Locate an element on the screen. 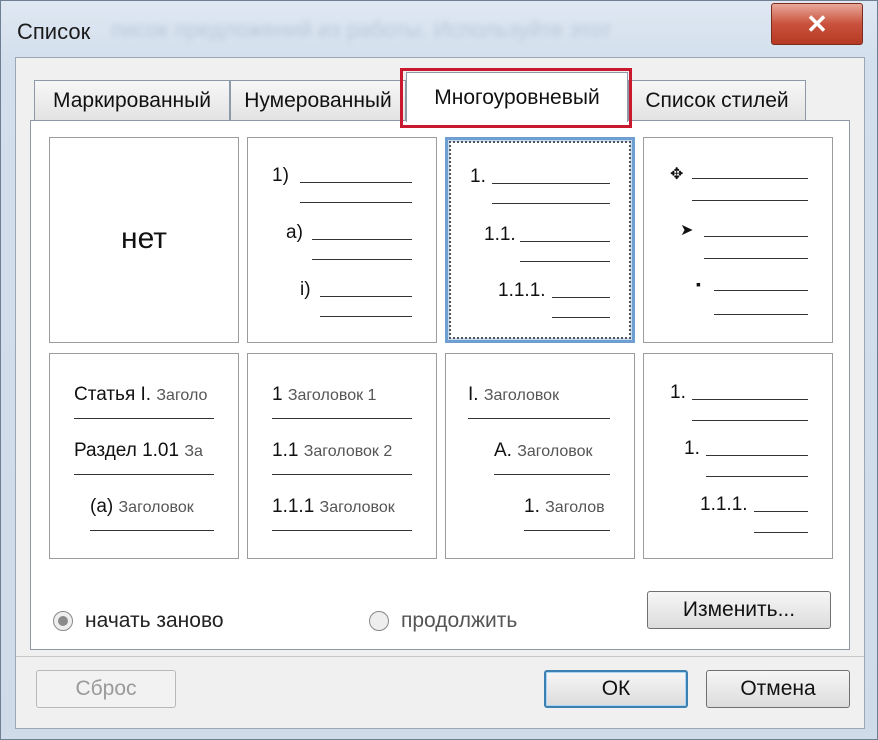 The height and width of the screenshot is (740, 878). restart-numbering-option: начать заново is located at coordinates (138, 621).